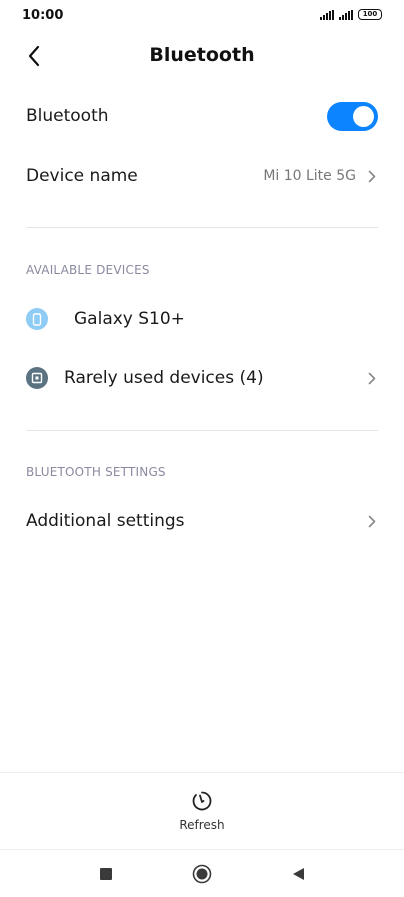 The height and width of the screenshot is (897, 404). What do you see at coordinates (352, 116) in the screenshot?
I see `bluetooth-toggle` at bounding box center [352, 116].